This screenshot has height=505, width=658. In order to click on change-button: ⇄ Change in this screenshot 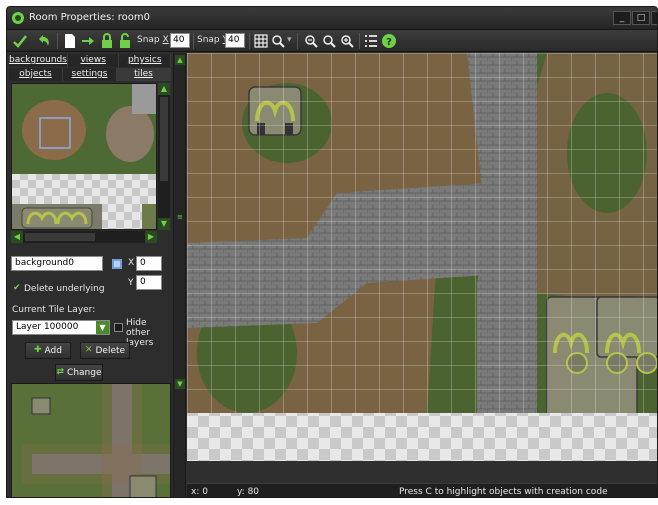, I will do `click(79, 372)`.